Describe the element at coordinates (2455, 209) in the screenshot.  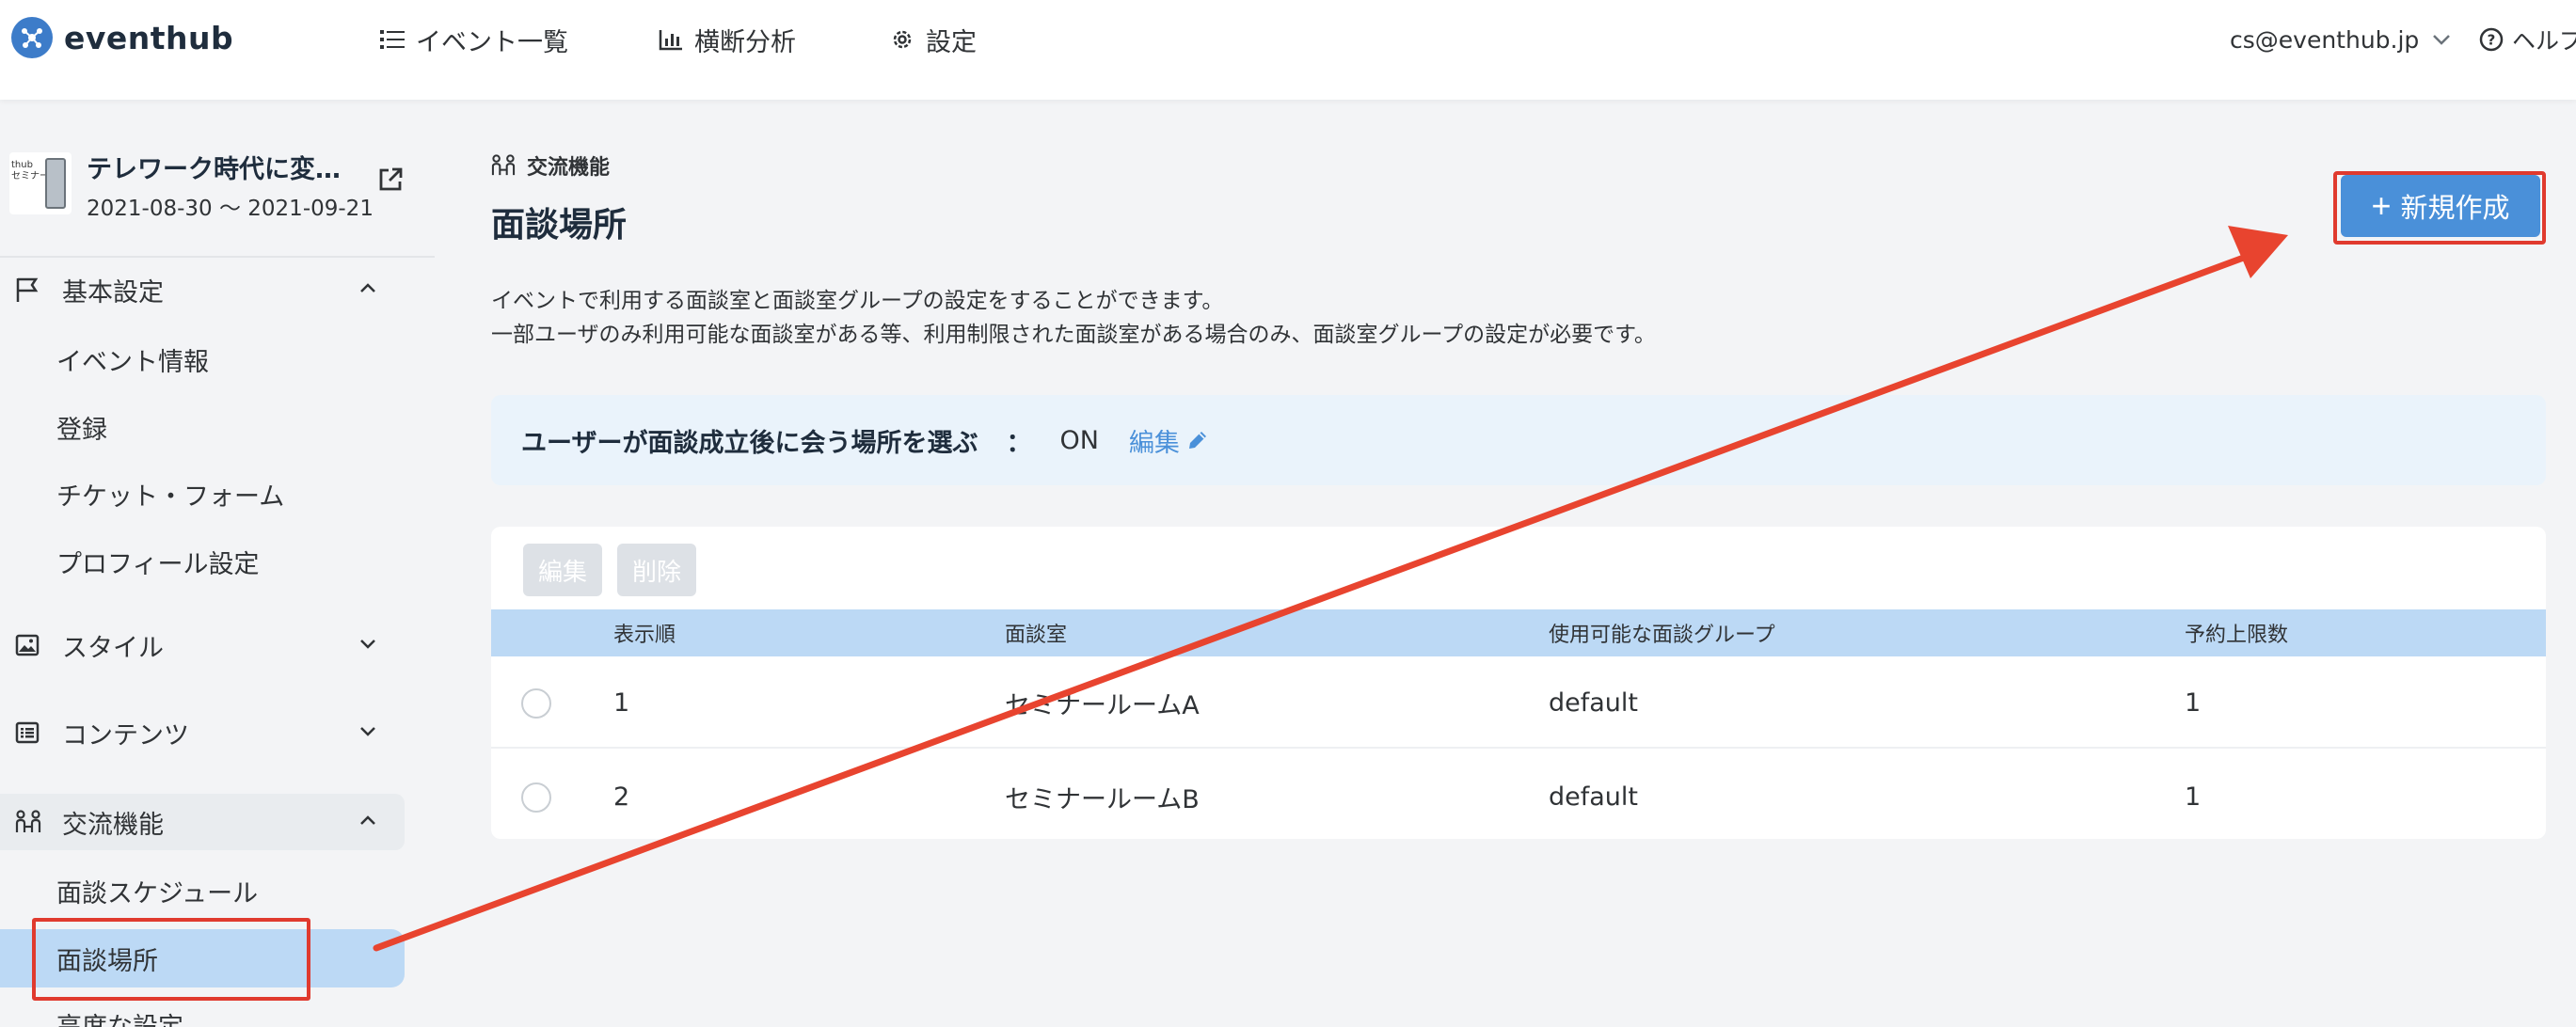
I see `create-new-label: 新規作成` at that location.